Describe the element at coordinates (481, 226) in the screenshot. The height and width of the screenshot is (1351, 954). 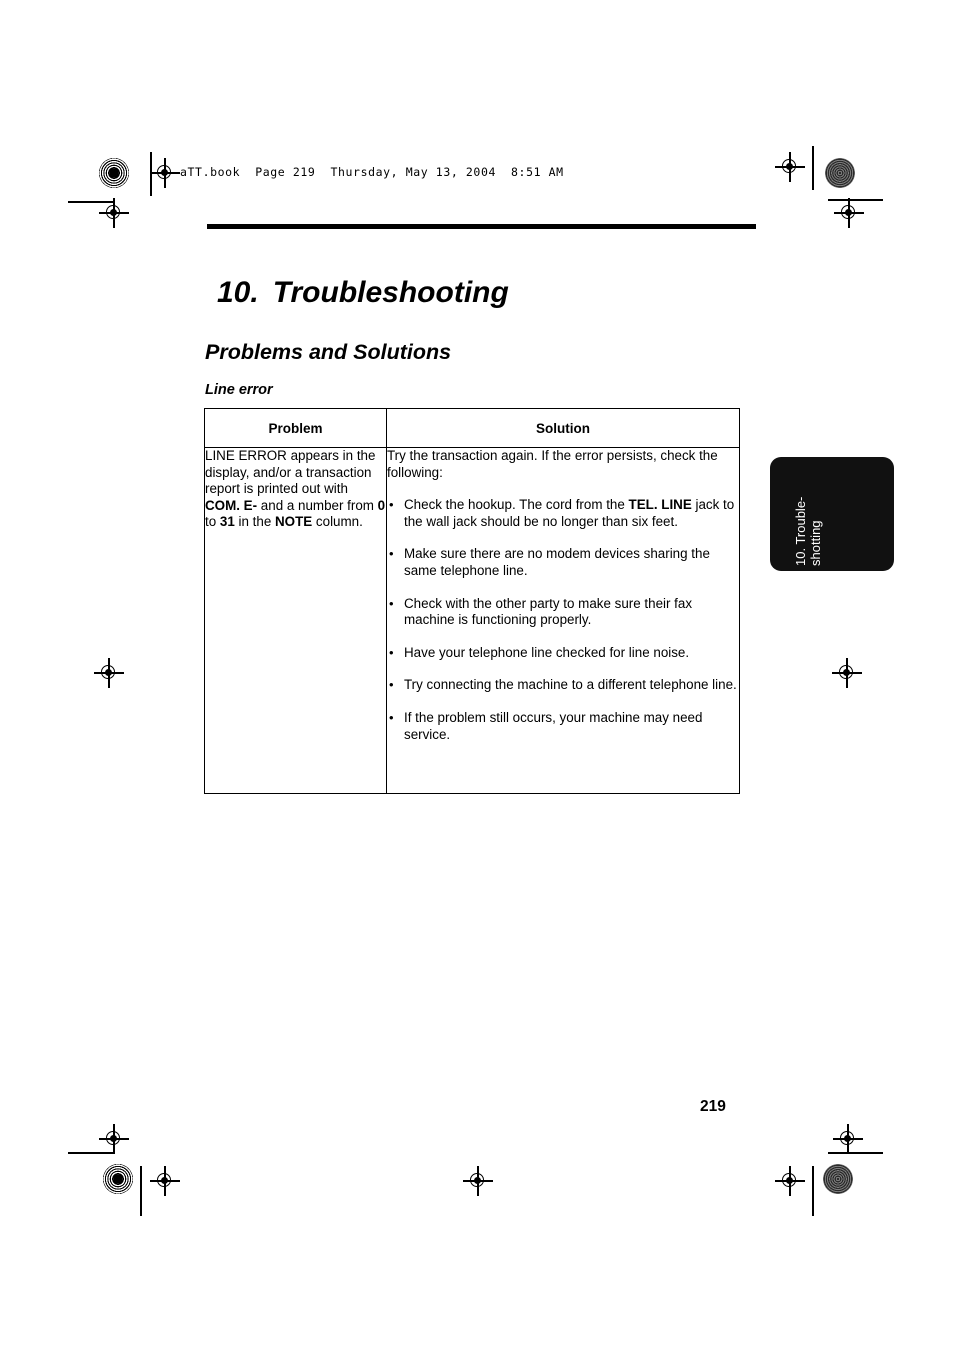
I see `chapter-rule` at that location.